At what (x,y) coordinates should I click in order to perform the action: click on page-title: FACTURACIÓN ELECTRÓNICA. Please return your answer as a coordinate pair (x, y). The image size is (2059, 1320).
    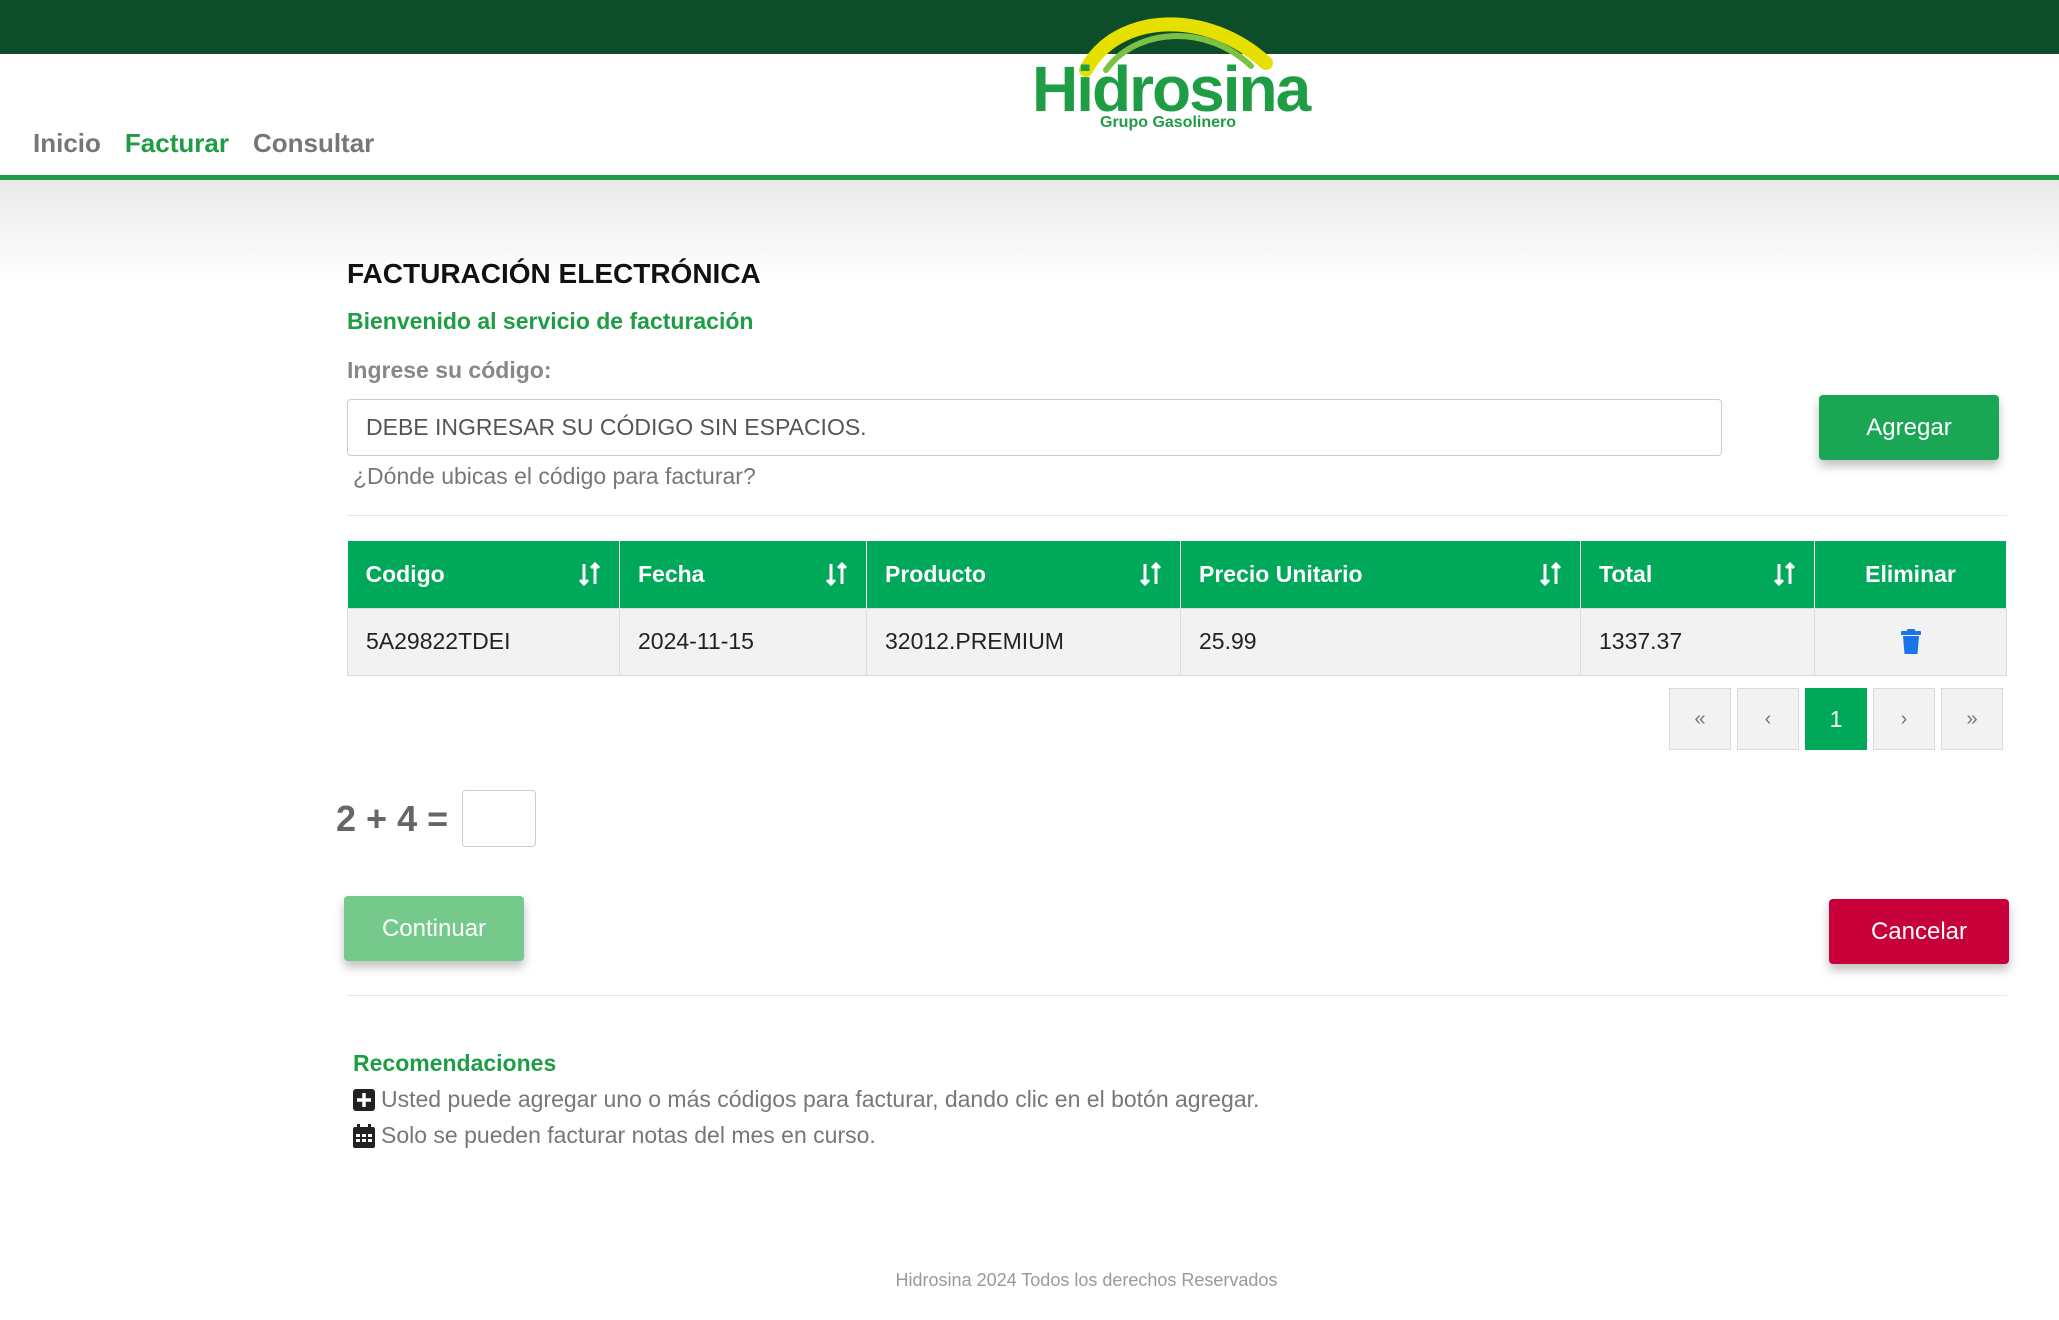
    Looking at the image, I should click on (554, 273).